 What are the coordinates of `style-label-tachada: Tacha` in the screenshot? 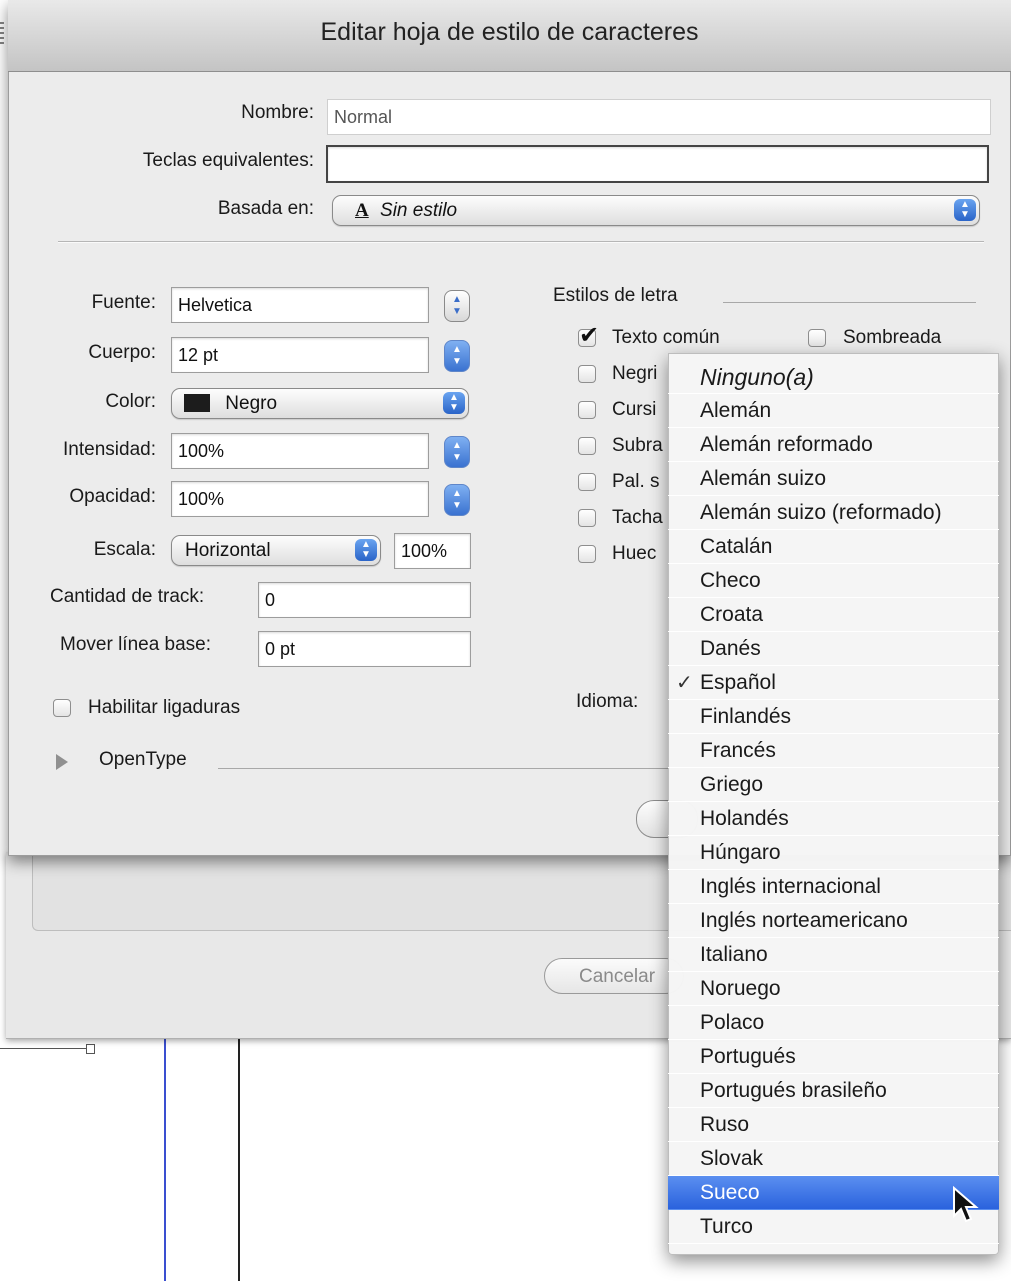 It's located at (637, 517).